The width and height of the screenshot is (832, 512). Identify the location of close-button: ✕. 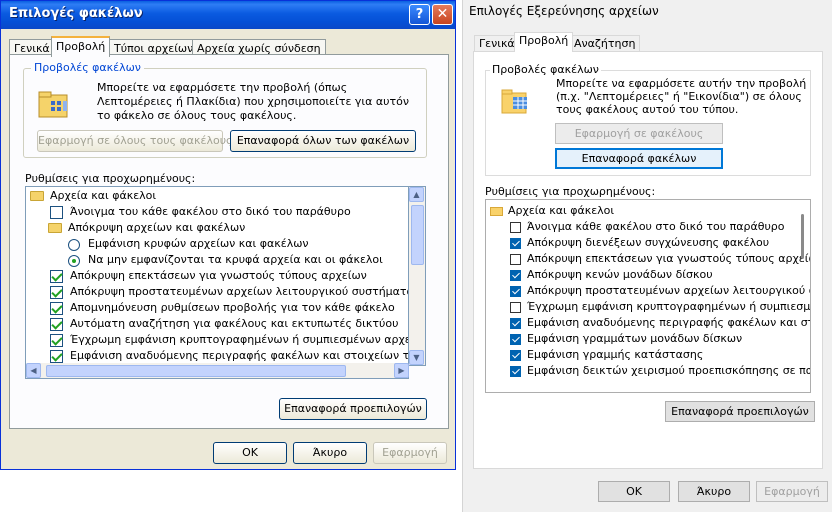
(442, 14).